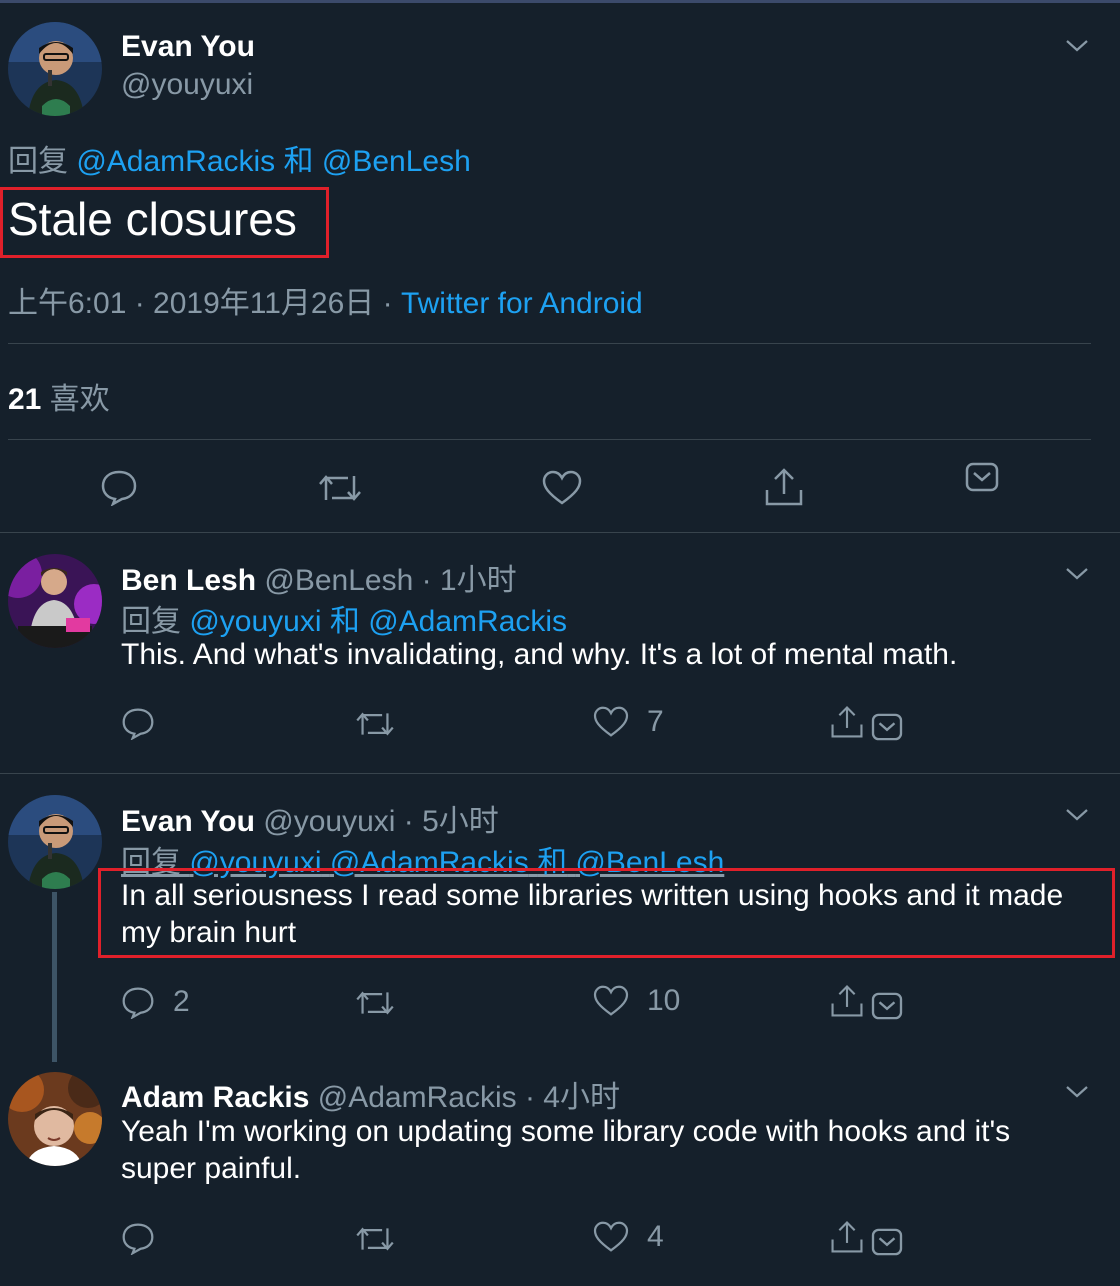 The image size is (1120, 1286). I want to click on reply-context: 回复 @youyuxi 和 @AdamRackis, so click(344, 618).